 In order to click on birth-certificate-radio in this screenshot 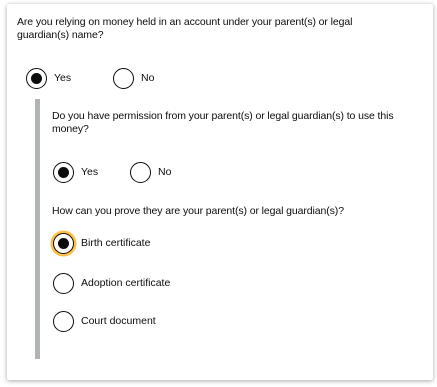, I will do `click(63, 243)`.